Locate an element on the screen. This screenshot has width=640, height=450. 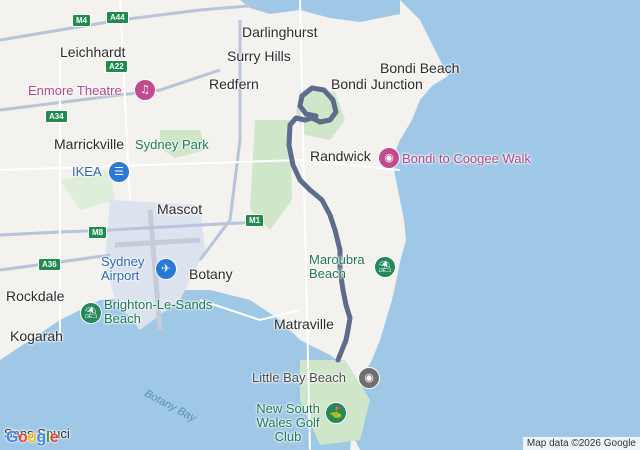
label-bondi-junction: Bondi Junction is located at coordinates (377, 84).